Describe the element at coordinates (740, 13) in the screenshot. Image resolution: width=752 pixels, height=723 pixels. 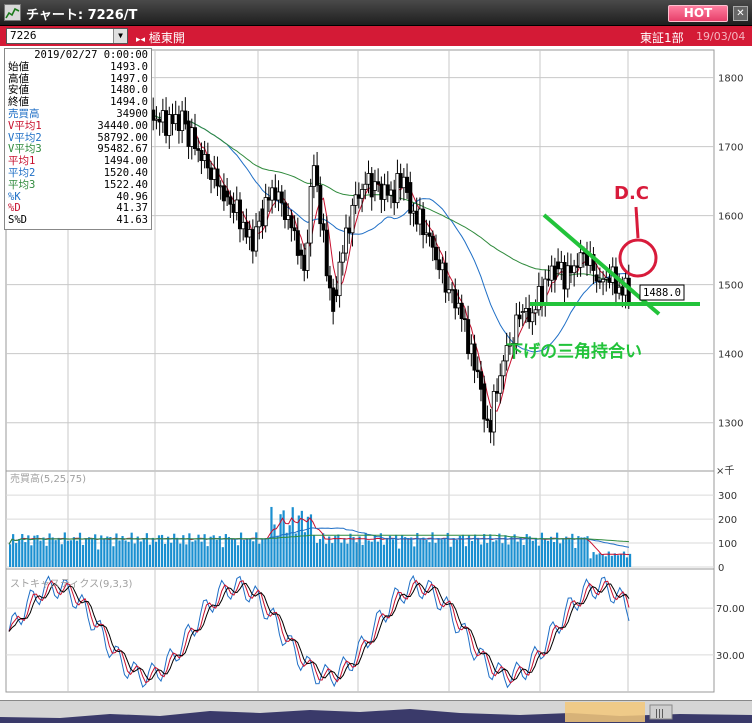
I see `close-icon: ✕` at that location.